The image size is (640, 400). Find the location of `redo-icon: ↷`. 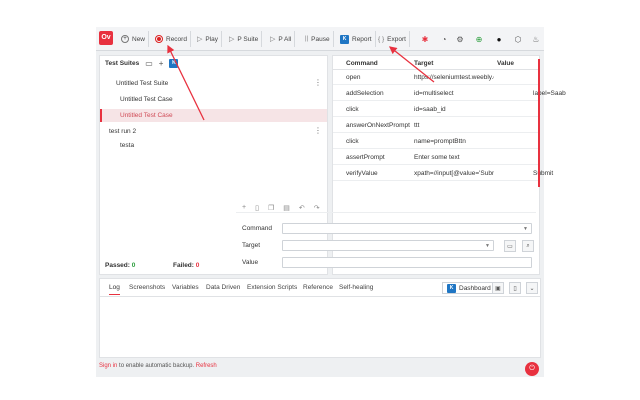

redo-icon: ↷ is located at coordinates (317, 208).